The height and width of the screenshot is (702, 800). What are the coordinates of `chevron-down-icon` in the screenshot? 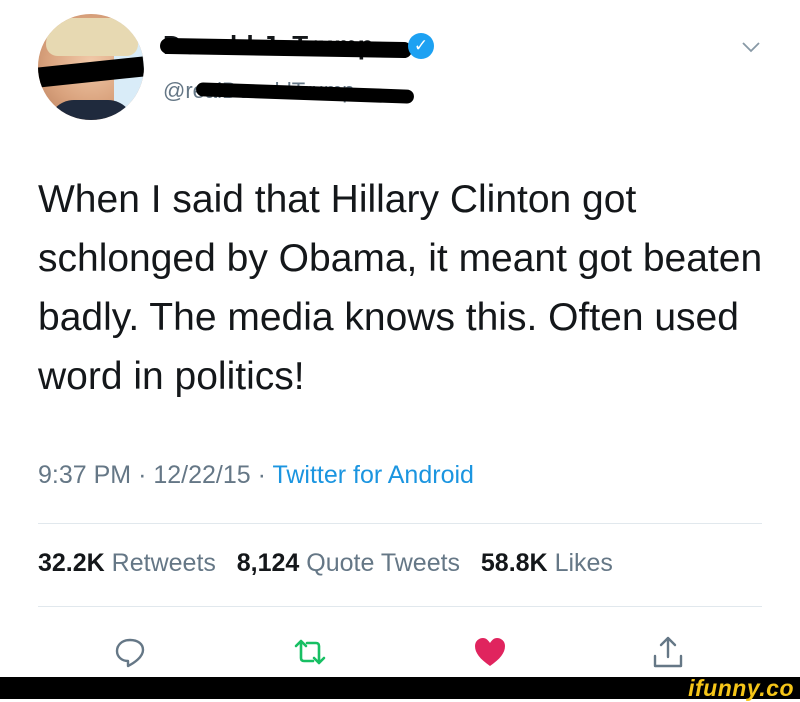 It's located at (751, 47).